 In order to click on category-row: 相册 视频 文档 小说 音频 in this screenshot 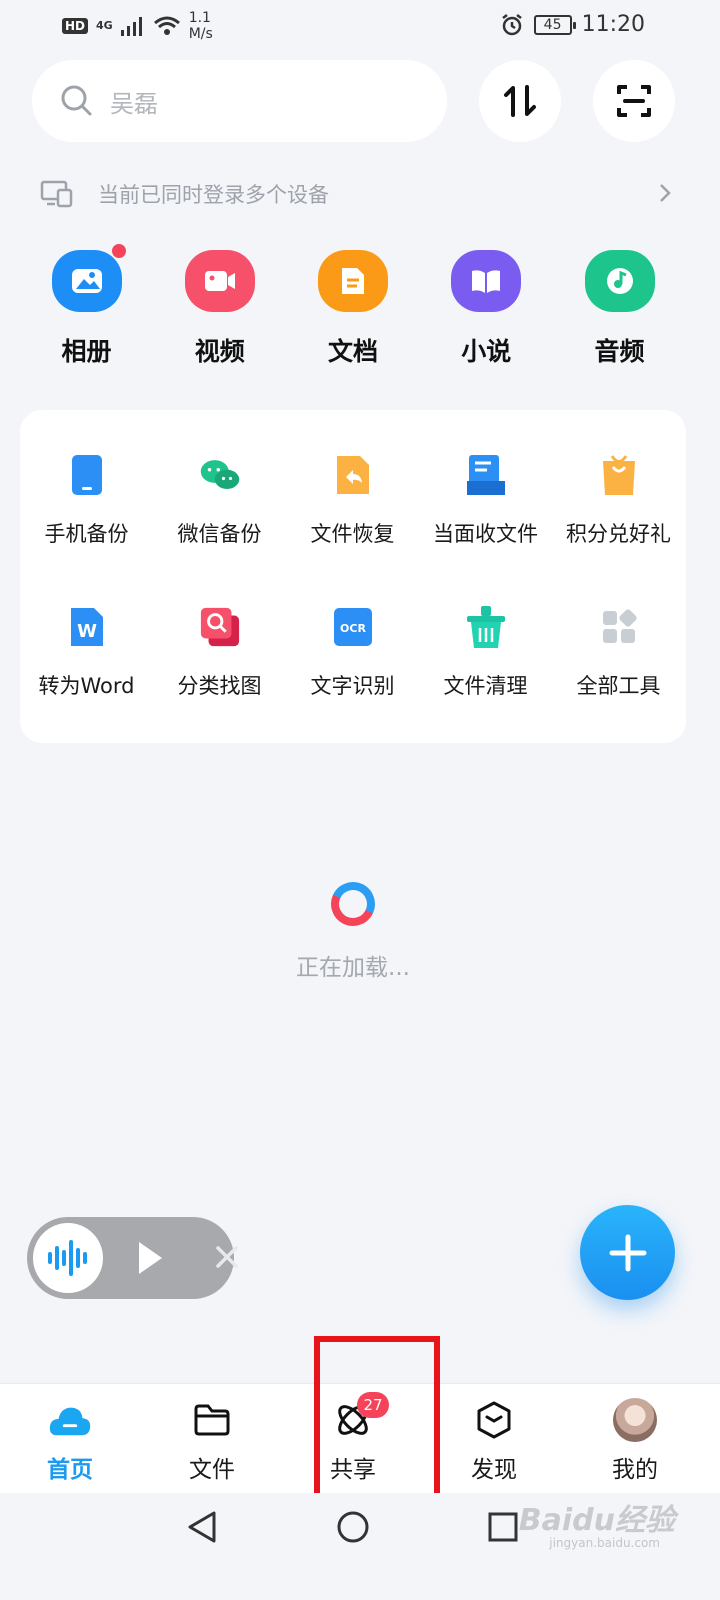, I will do `click(353, 312)`.